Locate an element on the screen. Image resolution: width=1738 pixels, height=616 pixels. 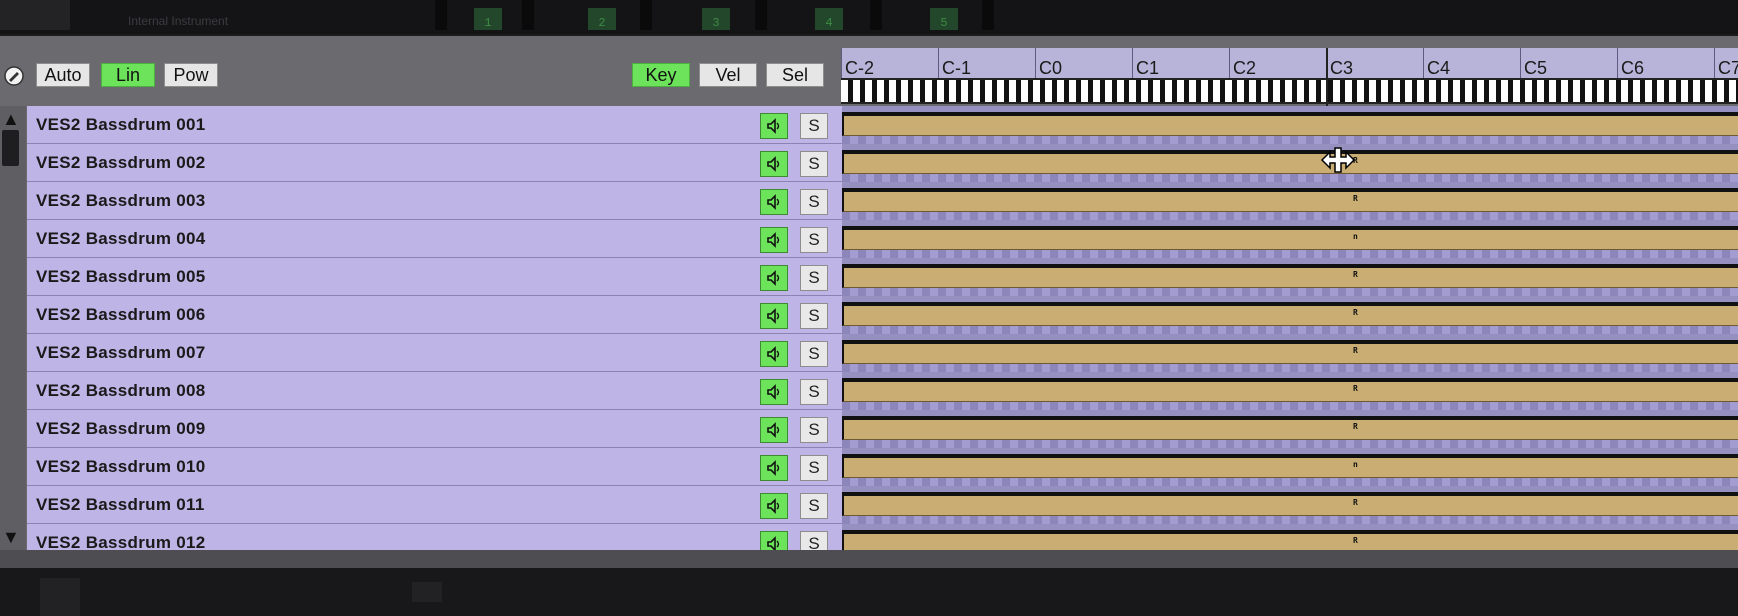
top-toolbar-strip: Internal Instrument 1 2 3 4 5 is located at coordinates (869, 17).